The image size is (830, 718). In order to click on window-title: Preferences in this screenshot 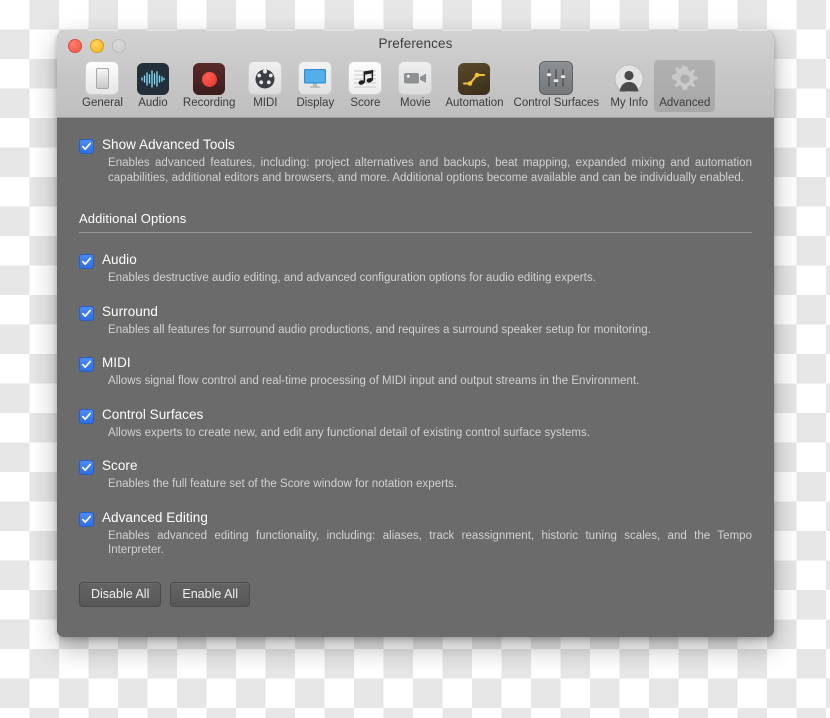, I will do `click(415, 43)`.